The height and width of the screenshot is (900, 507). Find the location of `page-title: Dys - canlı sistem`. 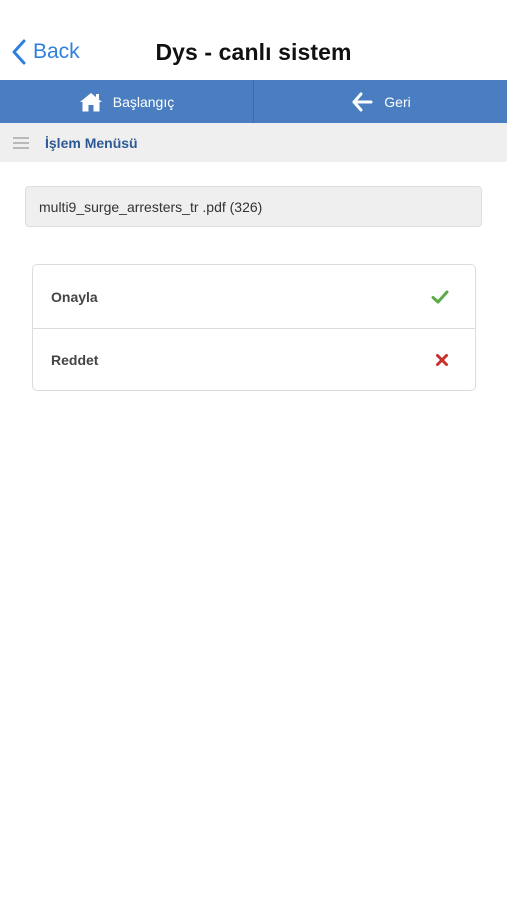

page-title: Dys - canlı sistem is located at coordinates (253, 52).